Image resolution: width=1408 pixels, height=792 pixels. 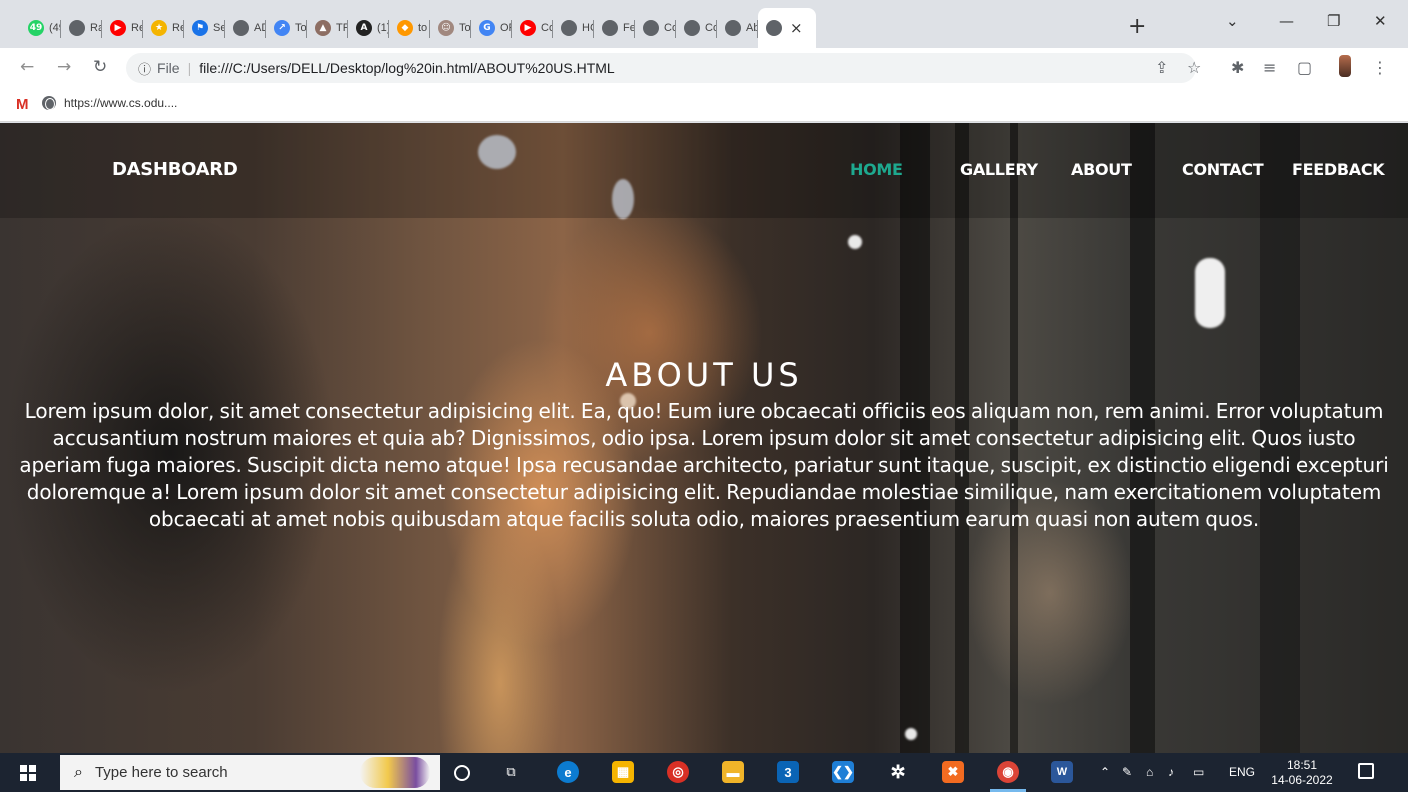 I want to click on nav-link-home: HOME, so click(x=876, y=169).